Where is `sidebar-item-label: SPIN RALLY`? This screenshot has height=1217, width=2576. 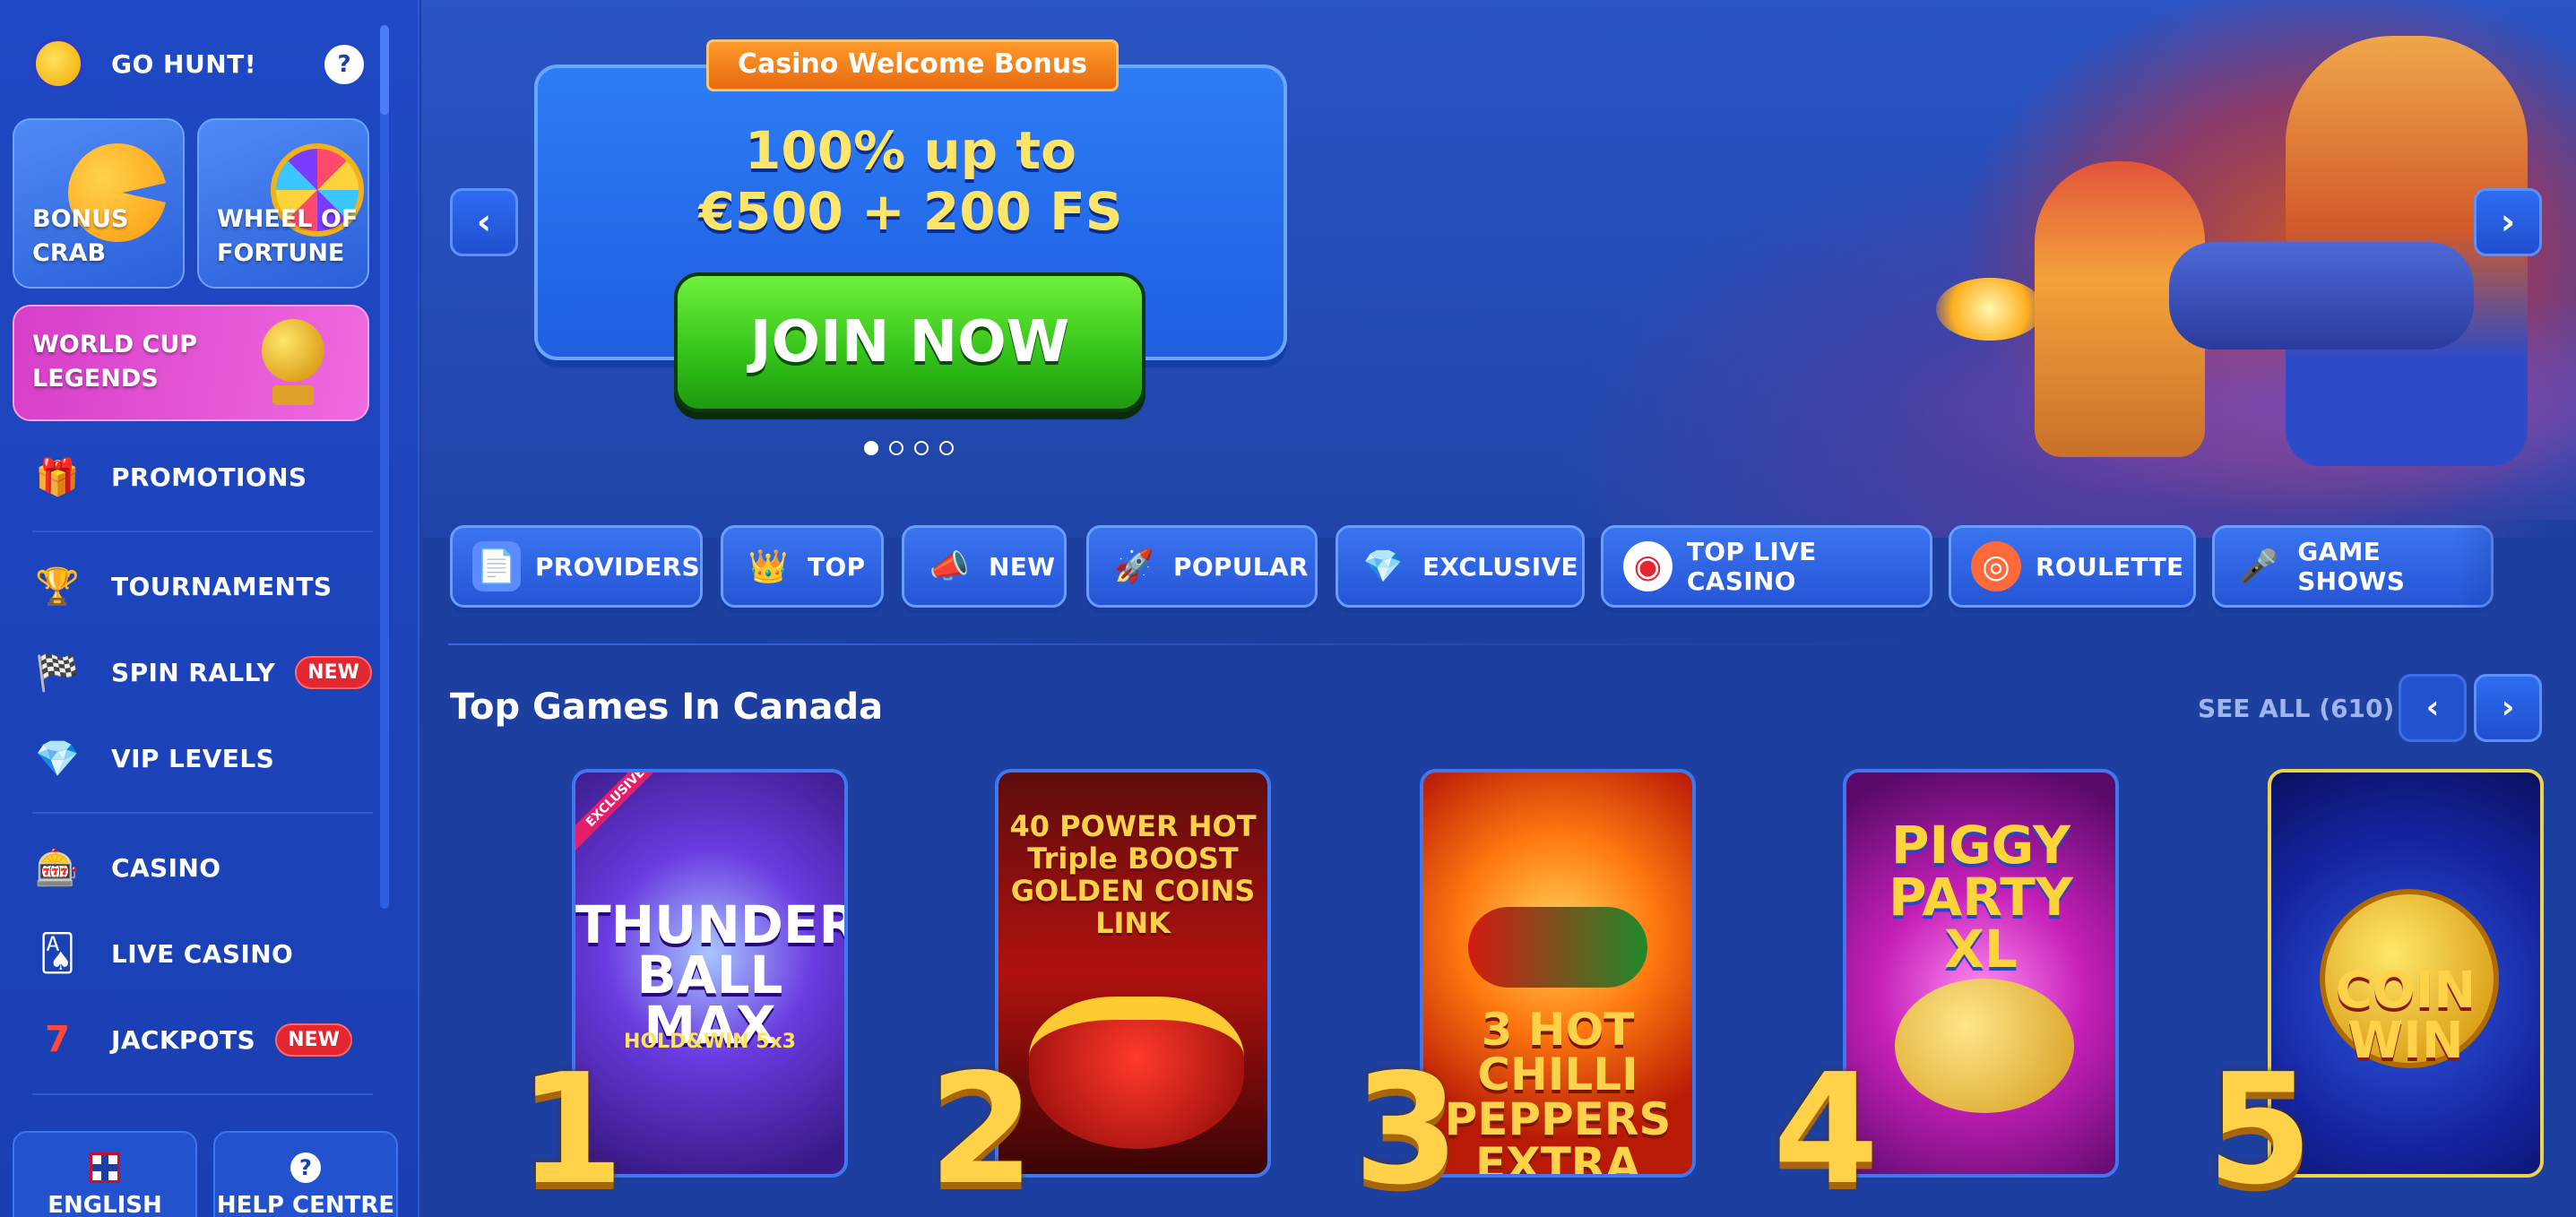 sidebar-item-label: SPIN RALLY is located at coordinates (193, 672).